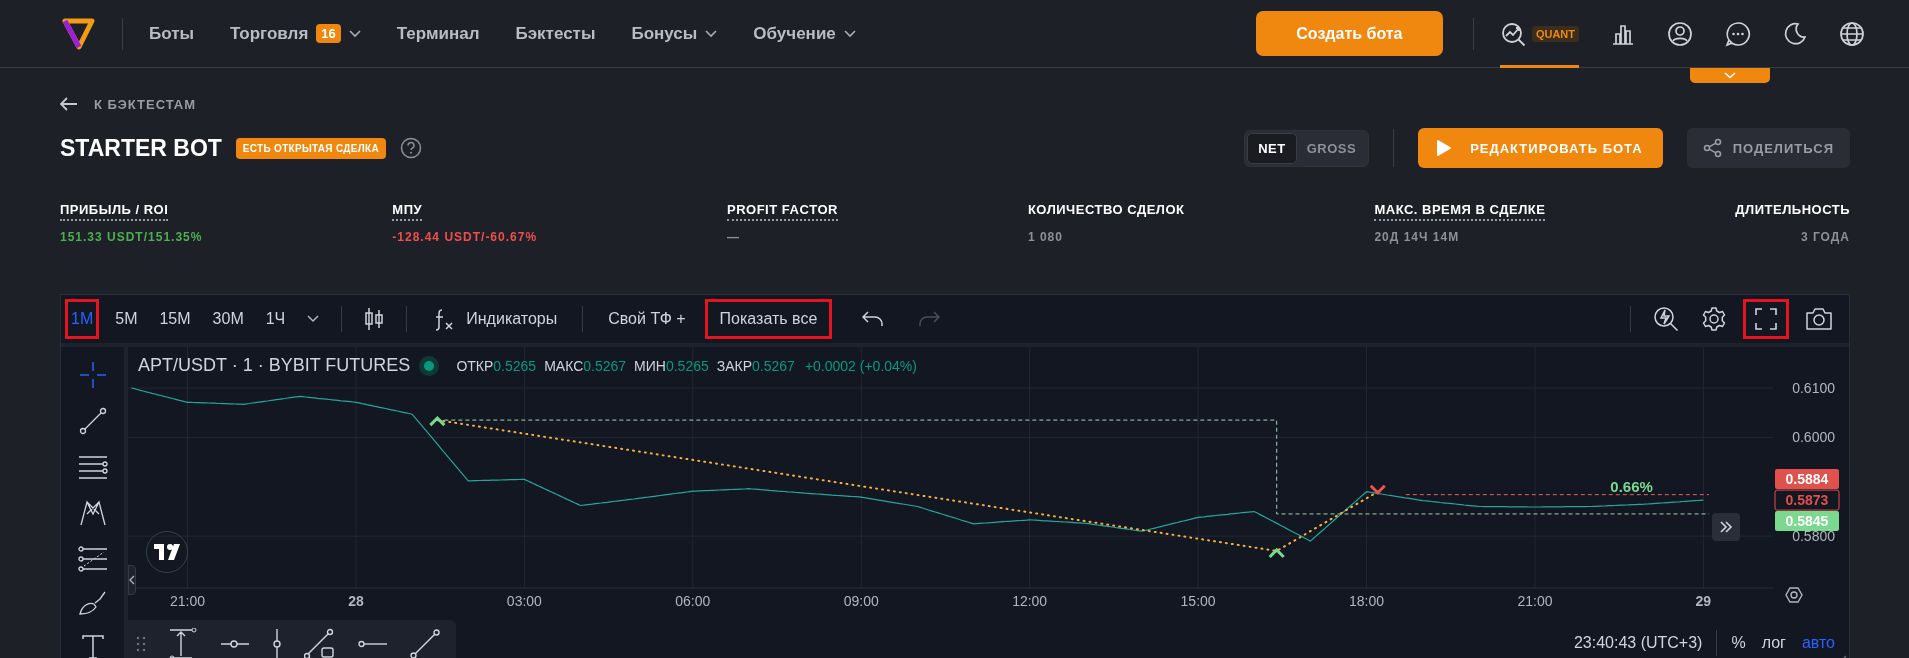  Describe the element at coordinates (92, 375) in the screenshot. I see `crosshair-icon` at that location.